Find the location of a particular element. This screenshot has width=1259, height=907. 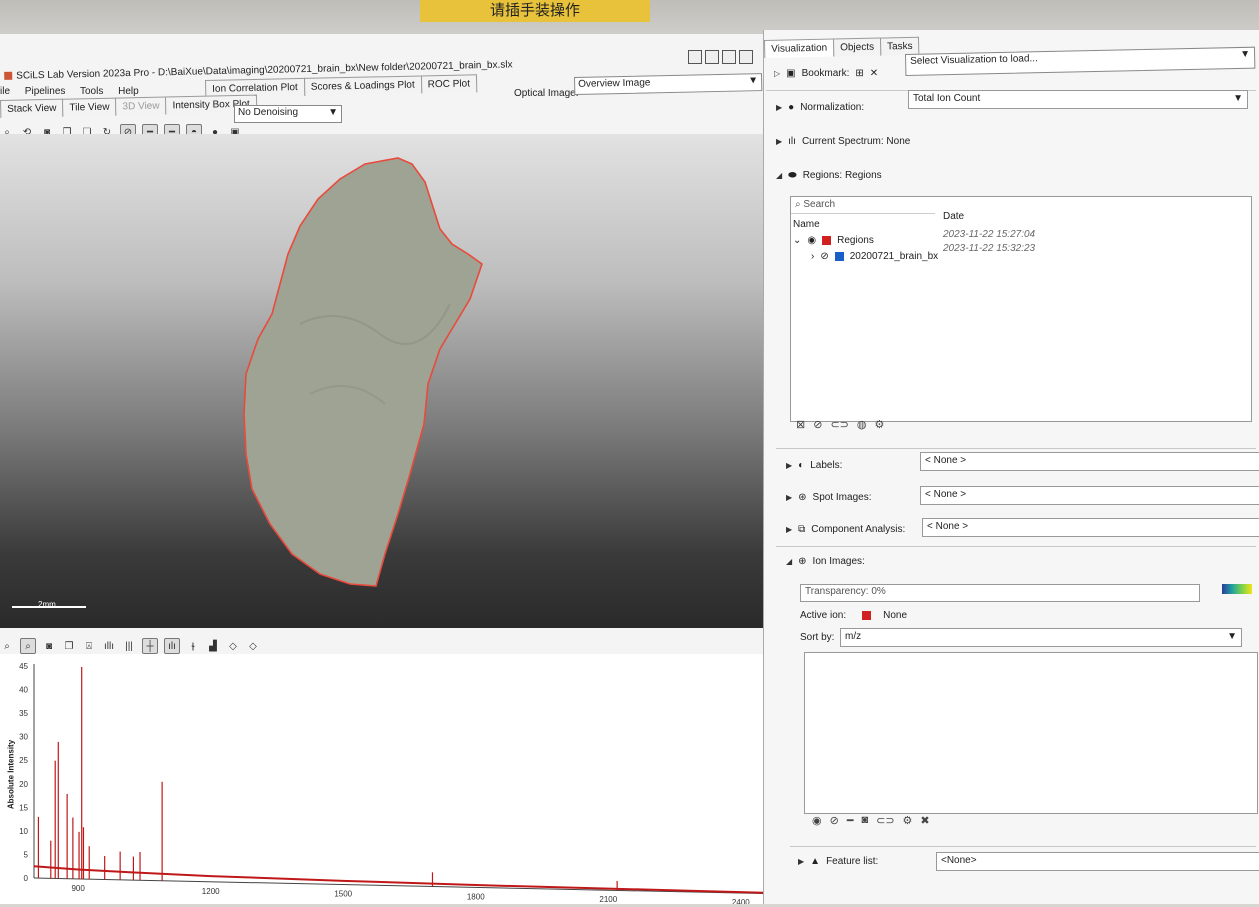

feature-list-select: <None> is located at coordinates (1097, 861).